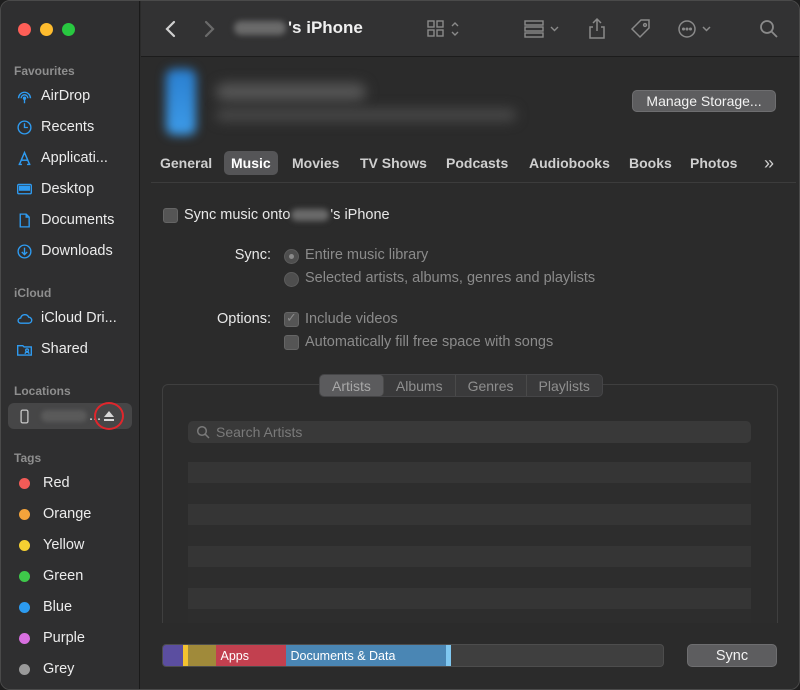  What do you see at coordinates (25, 318) in the screenshot?
I see `cloud-icon` at bounding box center [25, 318].